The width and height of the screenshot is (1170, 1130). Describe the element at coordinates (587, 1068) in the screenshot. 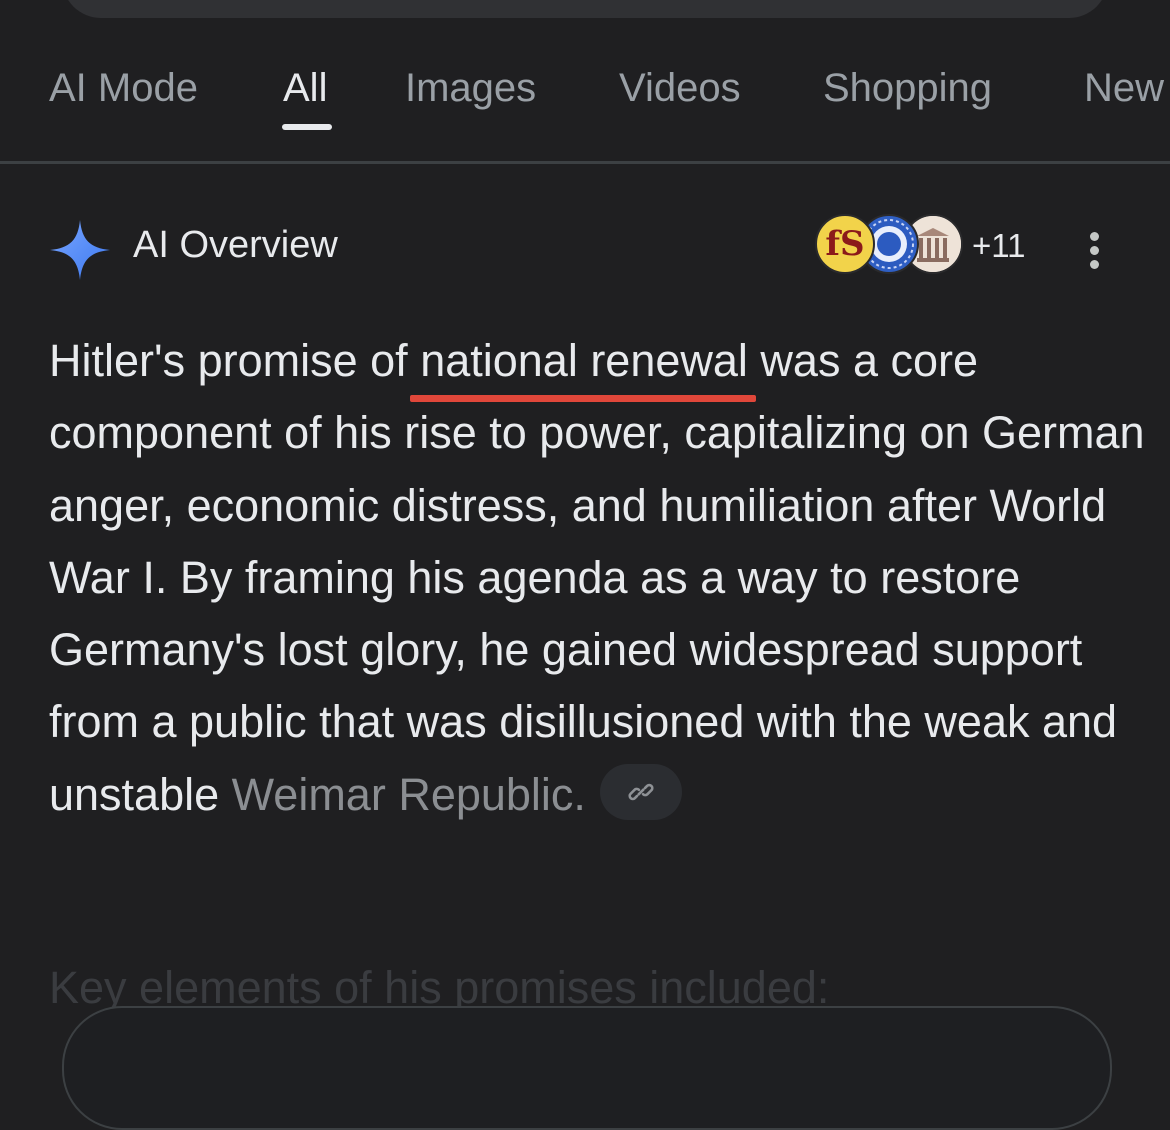

I see `bottom-card` at that location.